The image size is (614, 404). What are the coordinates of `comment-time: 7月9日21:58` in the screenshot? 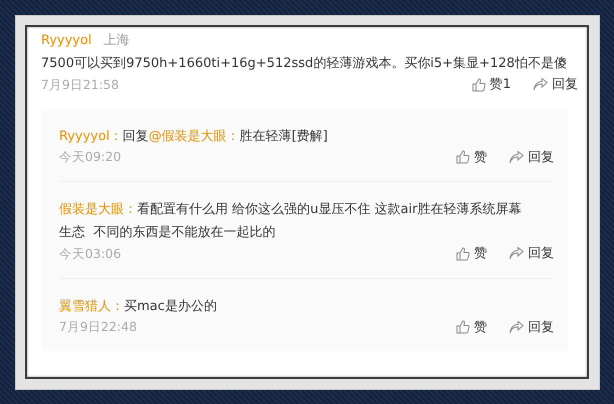 It's located at (80, 85).